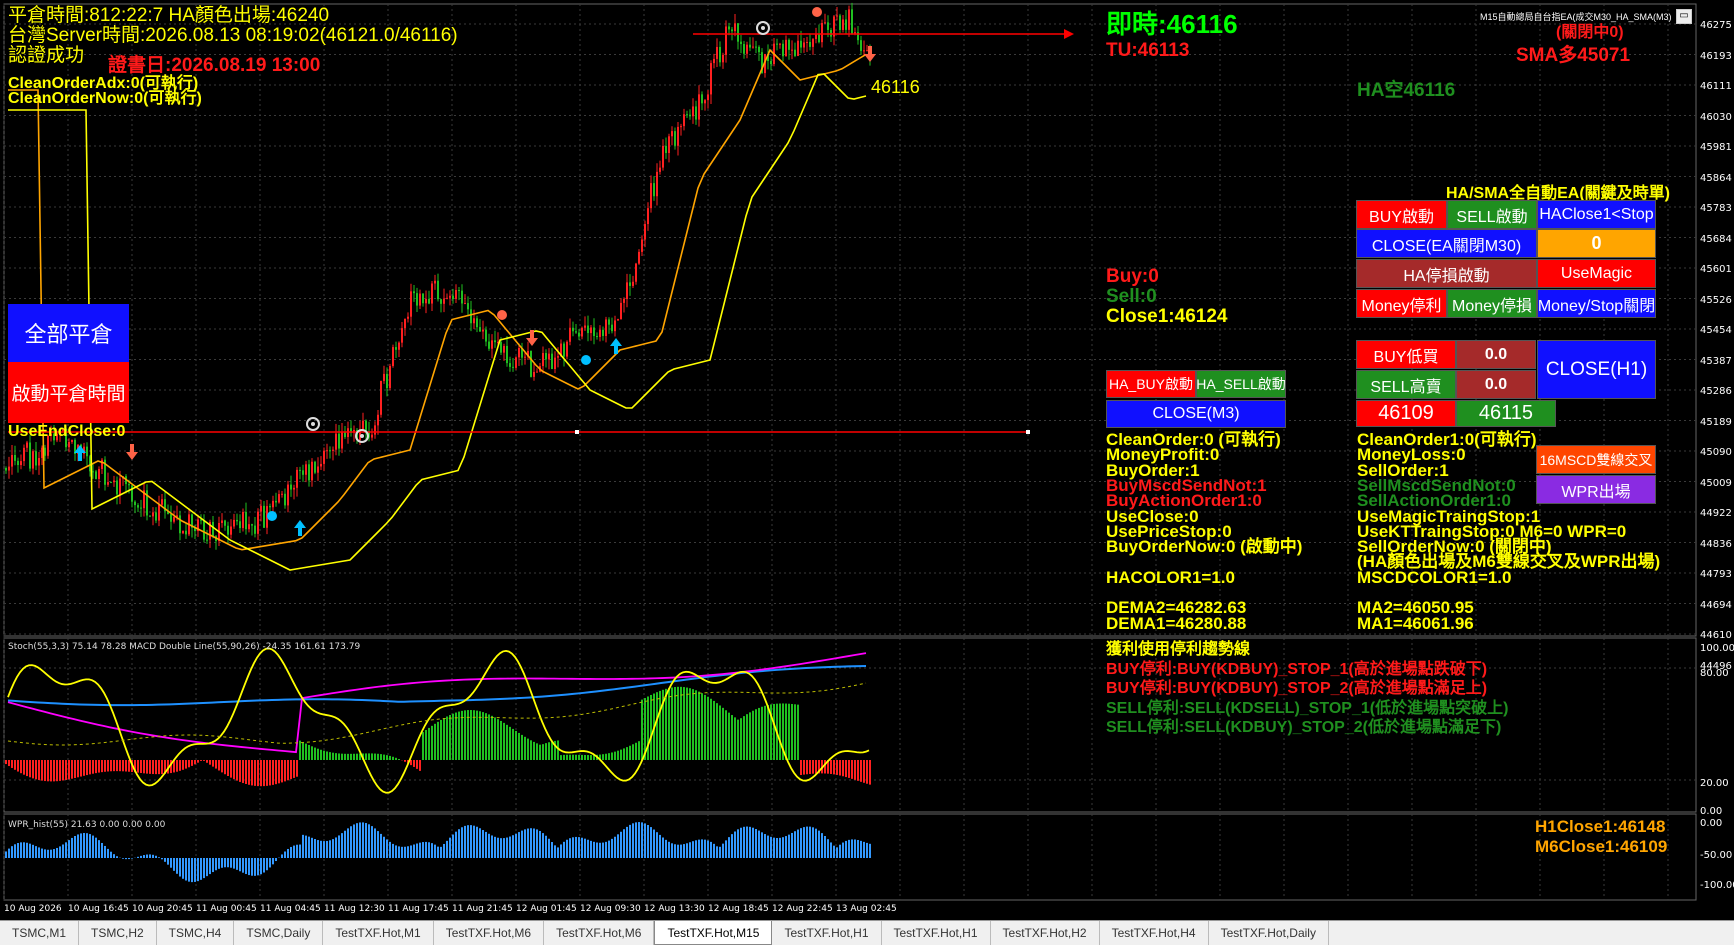 This screenshot has width=1734, height=945. Describe the element at coordinates (196, 933) in the screenshot. I see `tab-tsmc-h4: TSMC,H4` at that location.